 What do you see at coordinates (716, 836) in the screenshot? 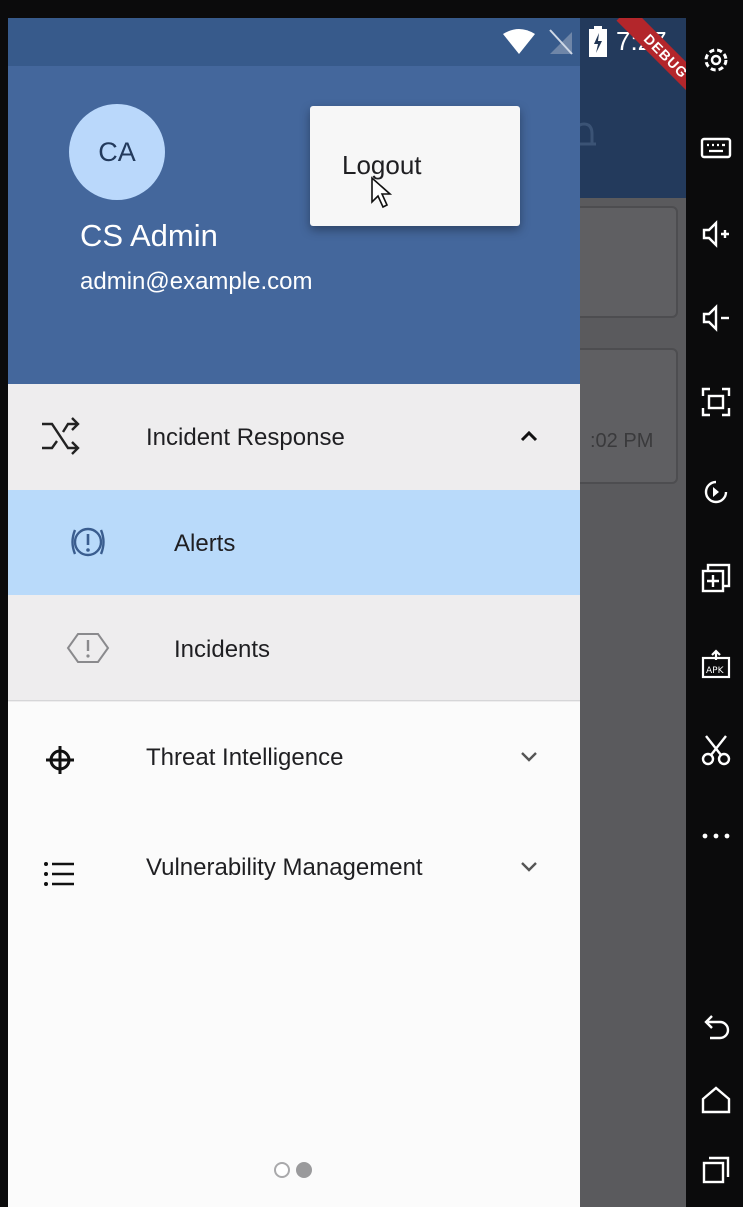
I see `more-icon` at bounding box center [716, 836].